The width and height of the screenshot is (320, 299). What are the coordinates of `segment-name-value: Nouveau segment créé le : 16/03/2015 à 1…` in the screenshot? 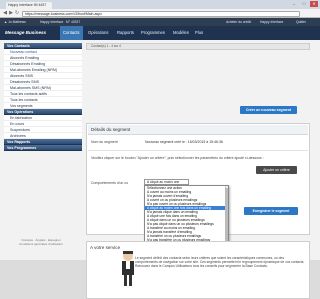 It's located at (184, 142).